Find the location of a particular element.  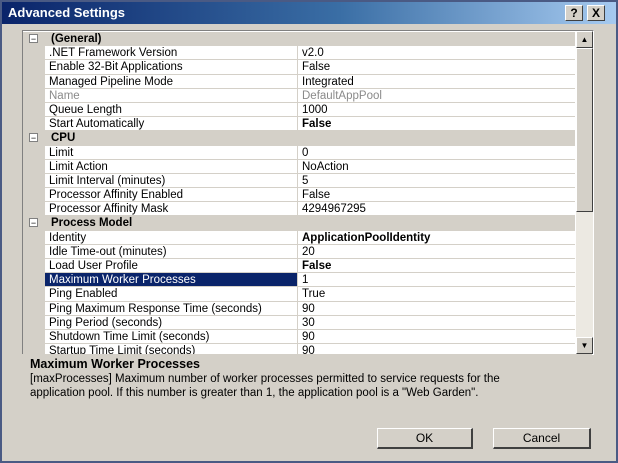

property-row: Ping Period (seconds) 30 is located at coordinates (299, 322).